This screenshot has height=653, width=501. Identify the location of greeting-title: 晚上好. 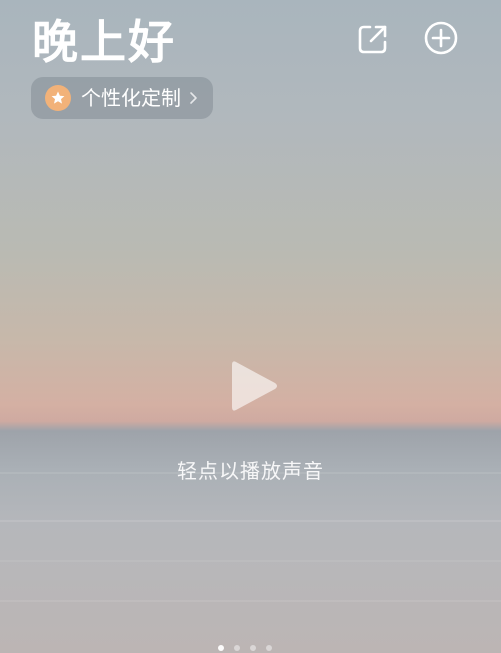
(104, 42).